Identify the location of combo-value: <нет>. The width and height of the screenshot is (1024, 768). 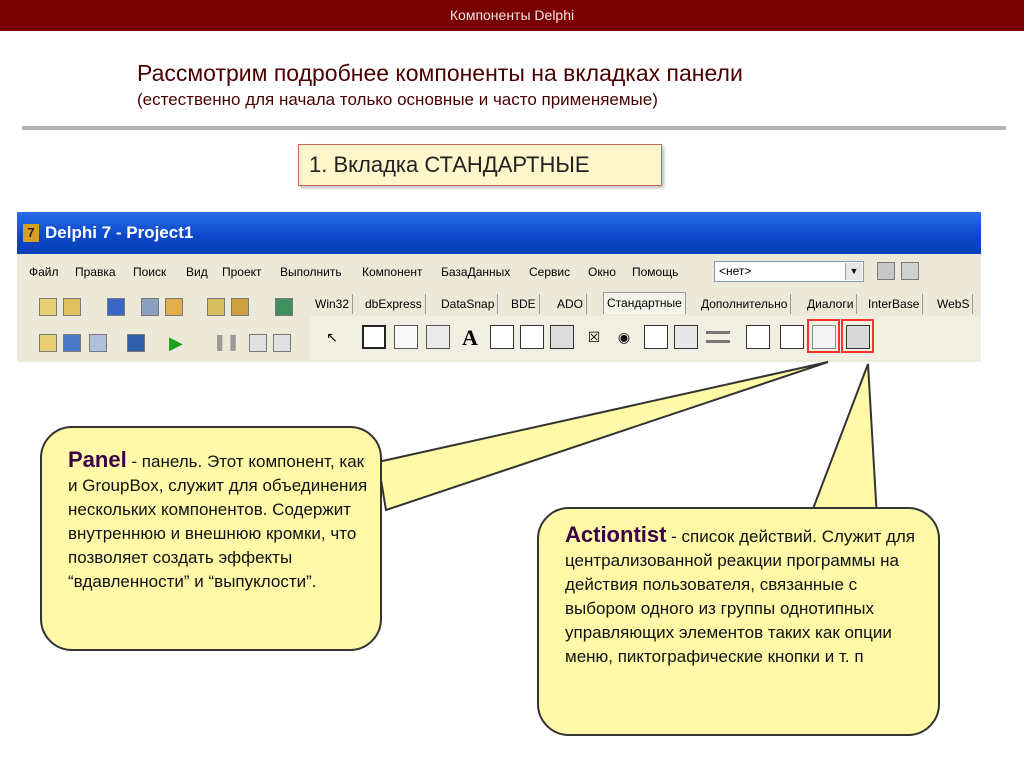
(735, 271).